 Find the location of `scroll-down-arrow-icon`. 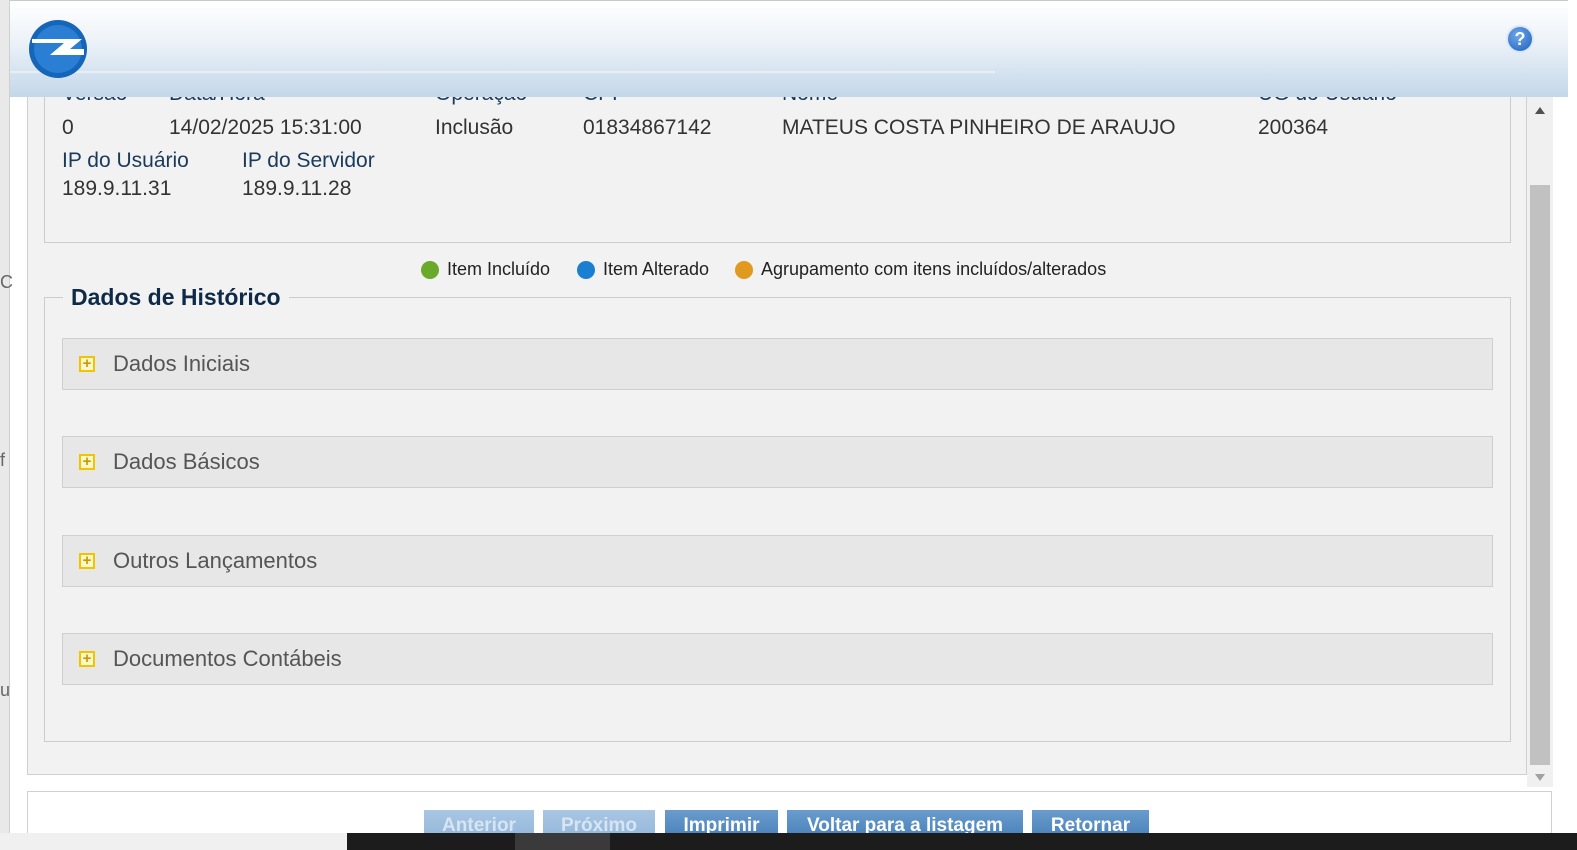

scroll-down-arrow-icon is located at coordinates (1540, 777).